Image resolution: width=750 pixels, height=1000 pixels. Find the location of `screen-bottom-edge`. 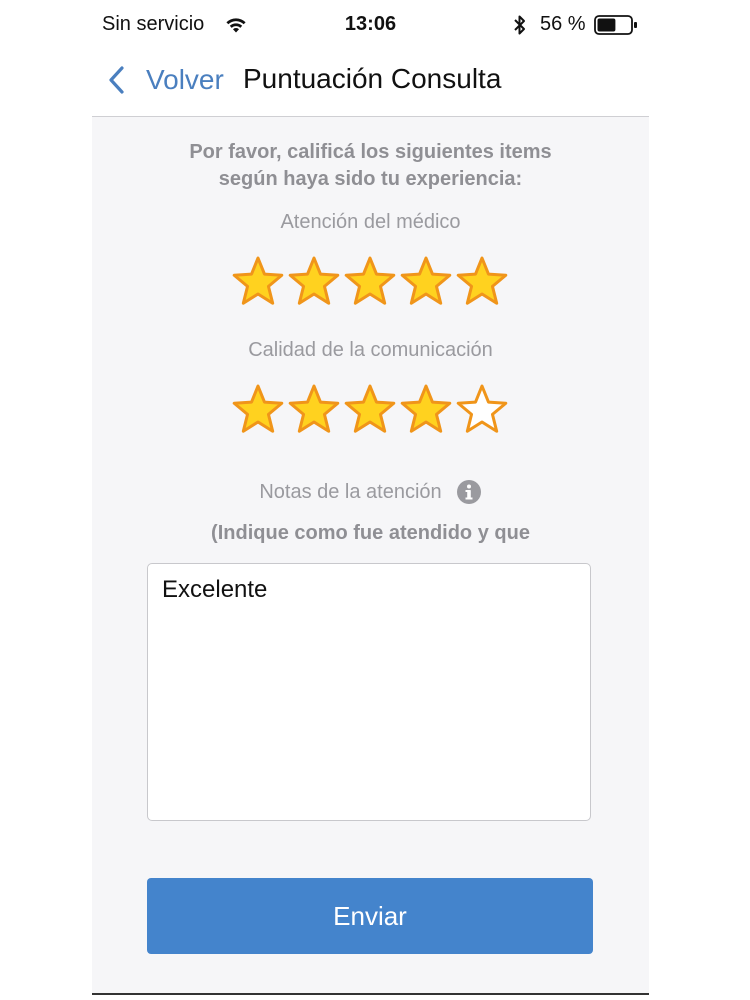

screen-bottom-edge is located at coordinates (370, 994).